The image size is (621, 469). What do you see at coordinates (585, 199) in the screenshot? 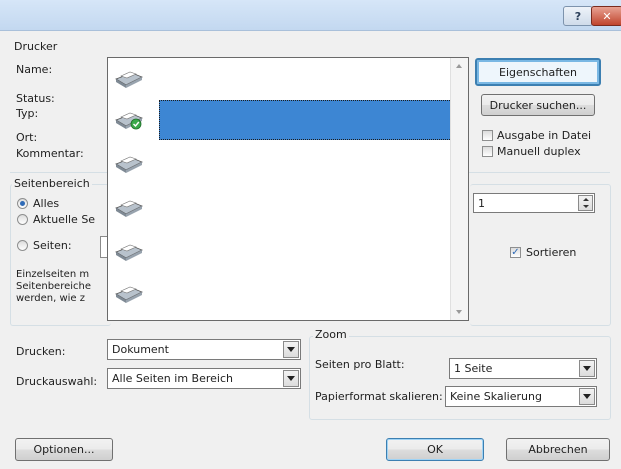
I see `chevron-up-icon` at bounding box center [585, 199].